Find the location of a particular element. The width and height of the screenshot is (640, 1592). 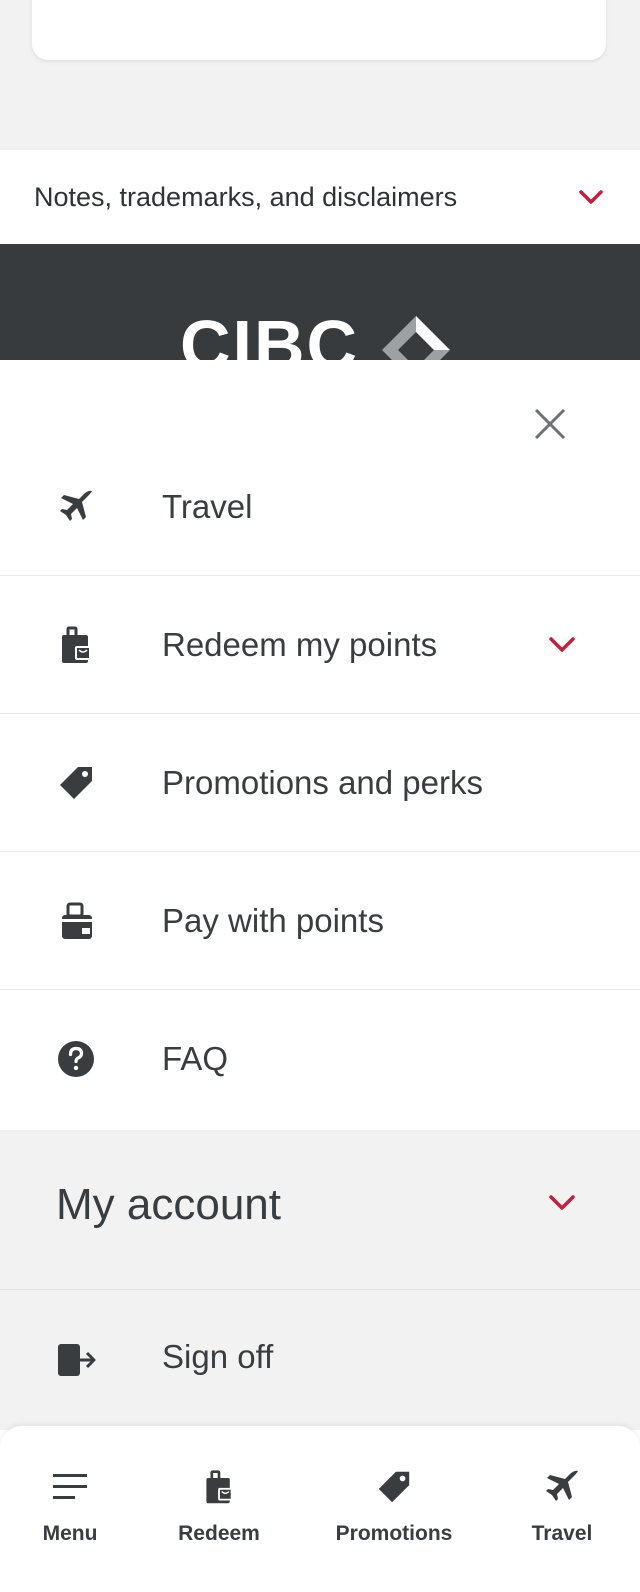

nav-menu-label: Menu is located at coordinates (70, 1533).